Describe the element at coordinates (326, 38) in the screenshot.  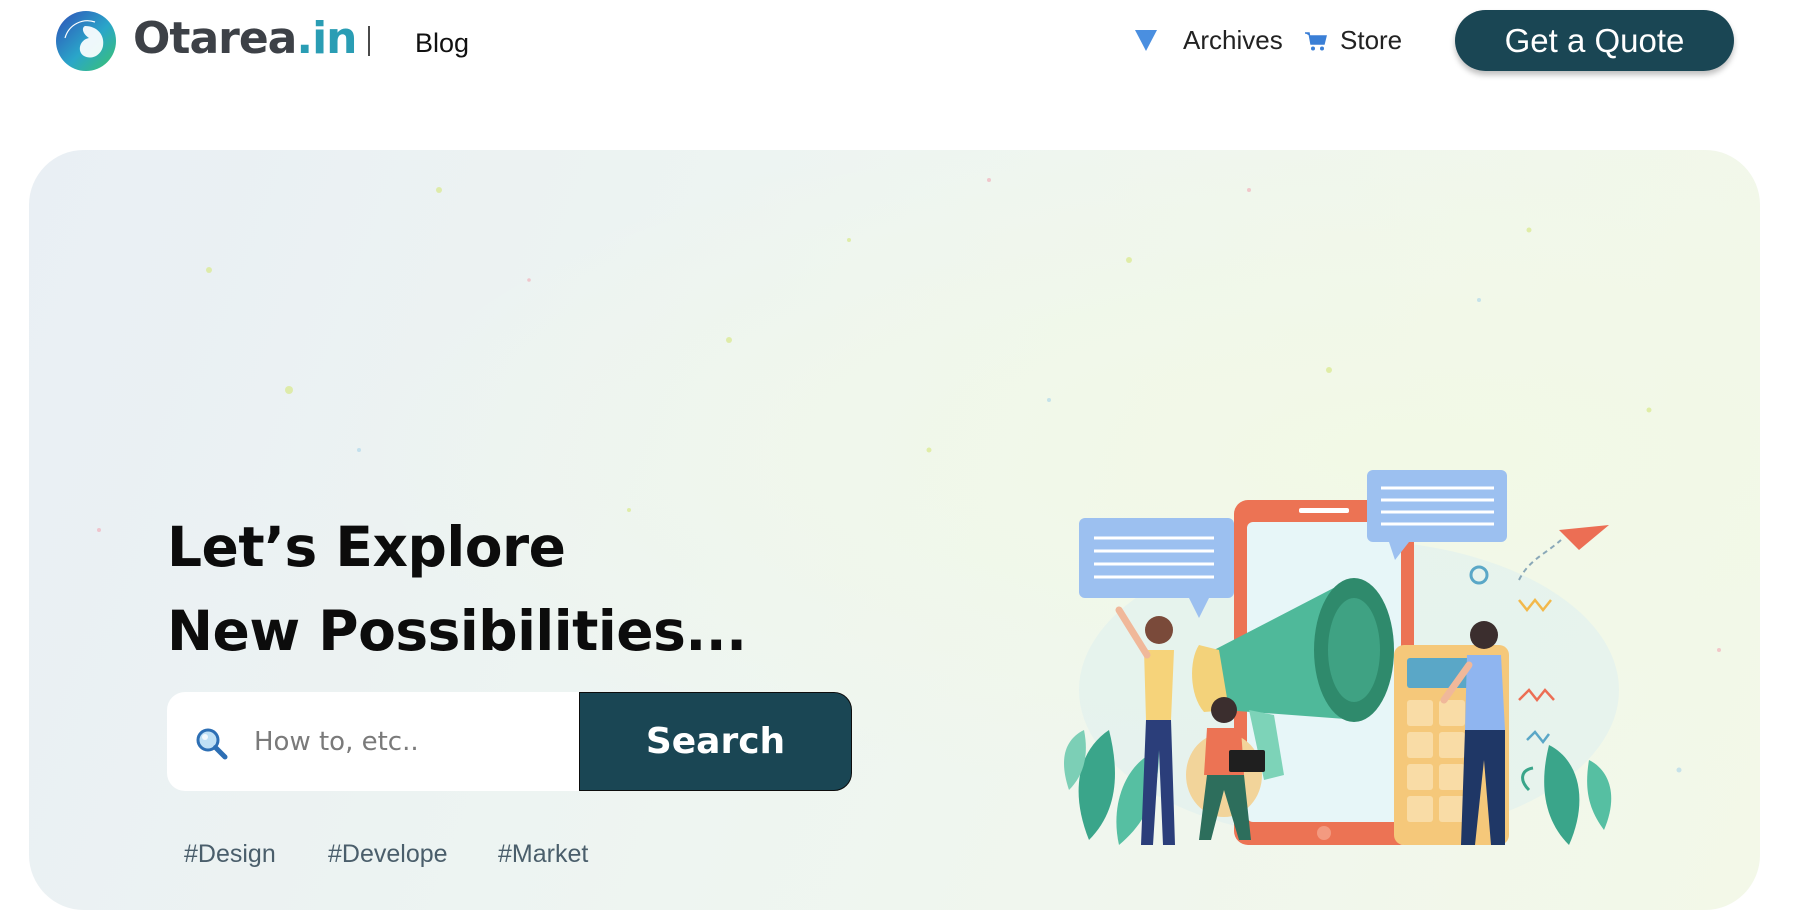
I see `brand-name-tld: .in` at that location.